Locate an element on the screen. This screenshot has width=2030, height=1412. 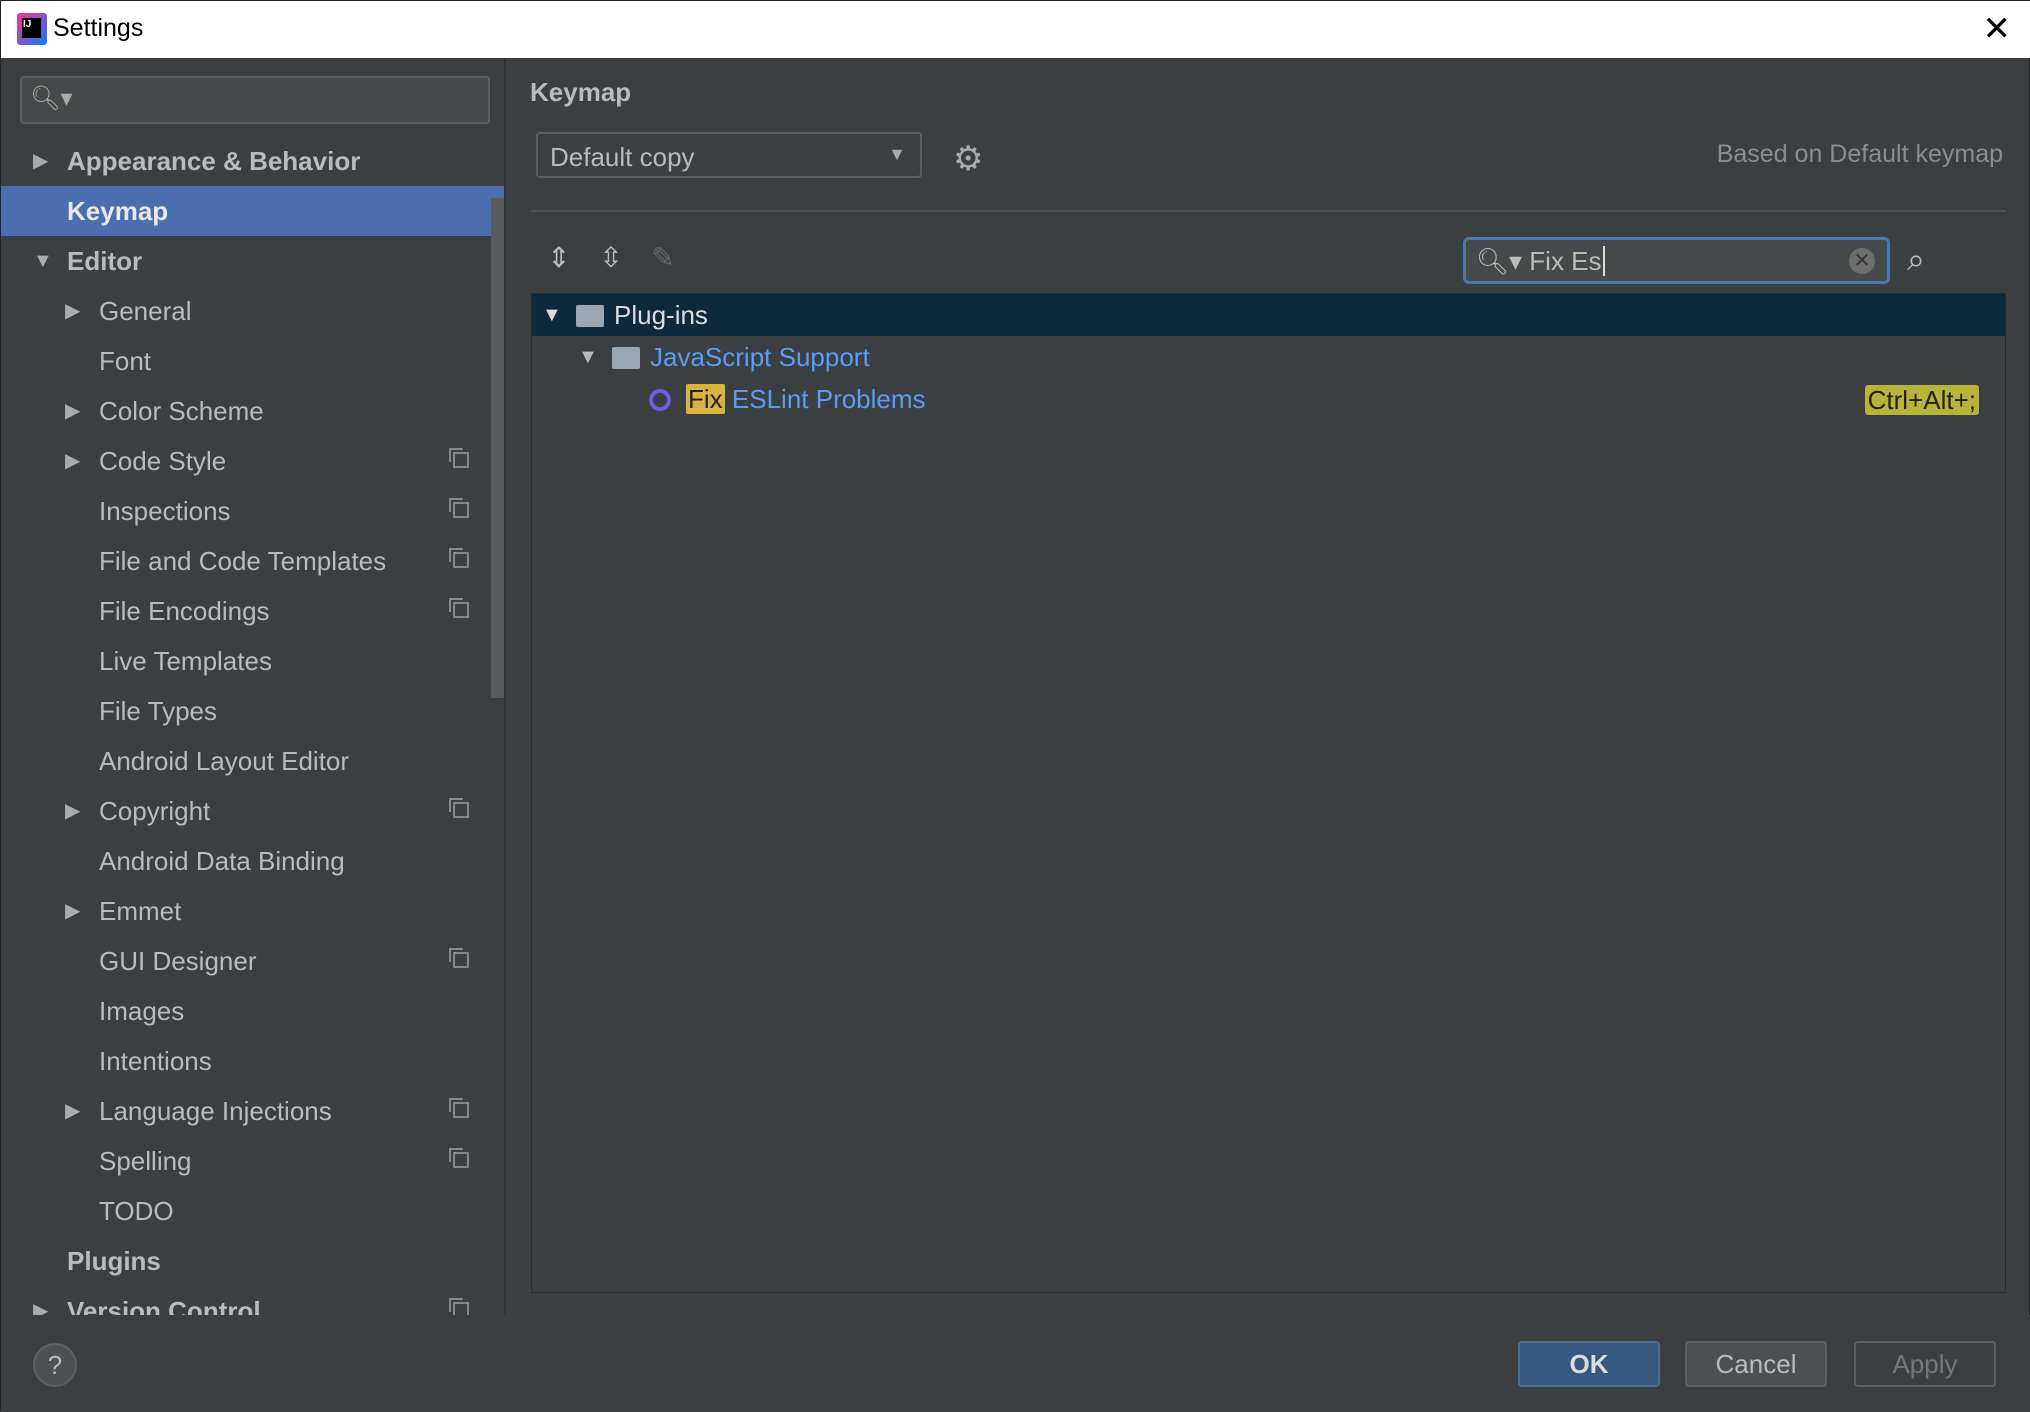
based-on-label: Based on Default keymap is located at coordinates (1859, 154).